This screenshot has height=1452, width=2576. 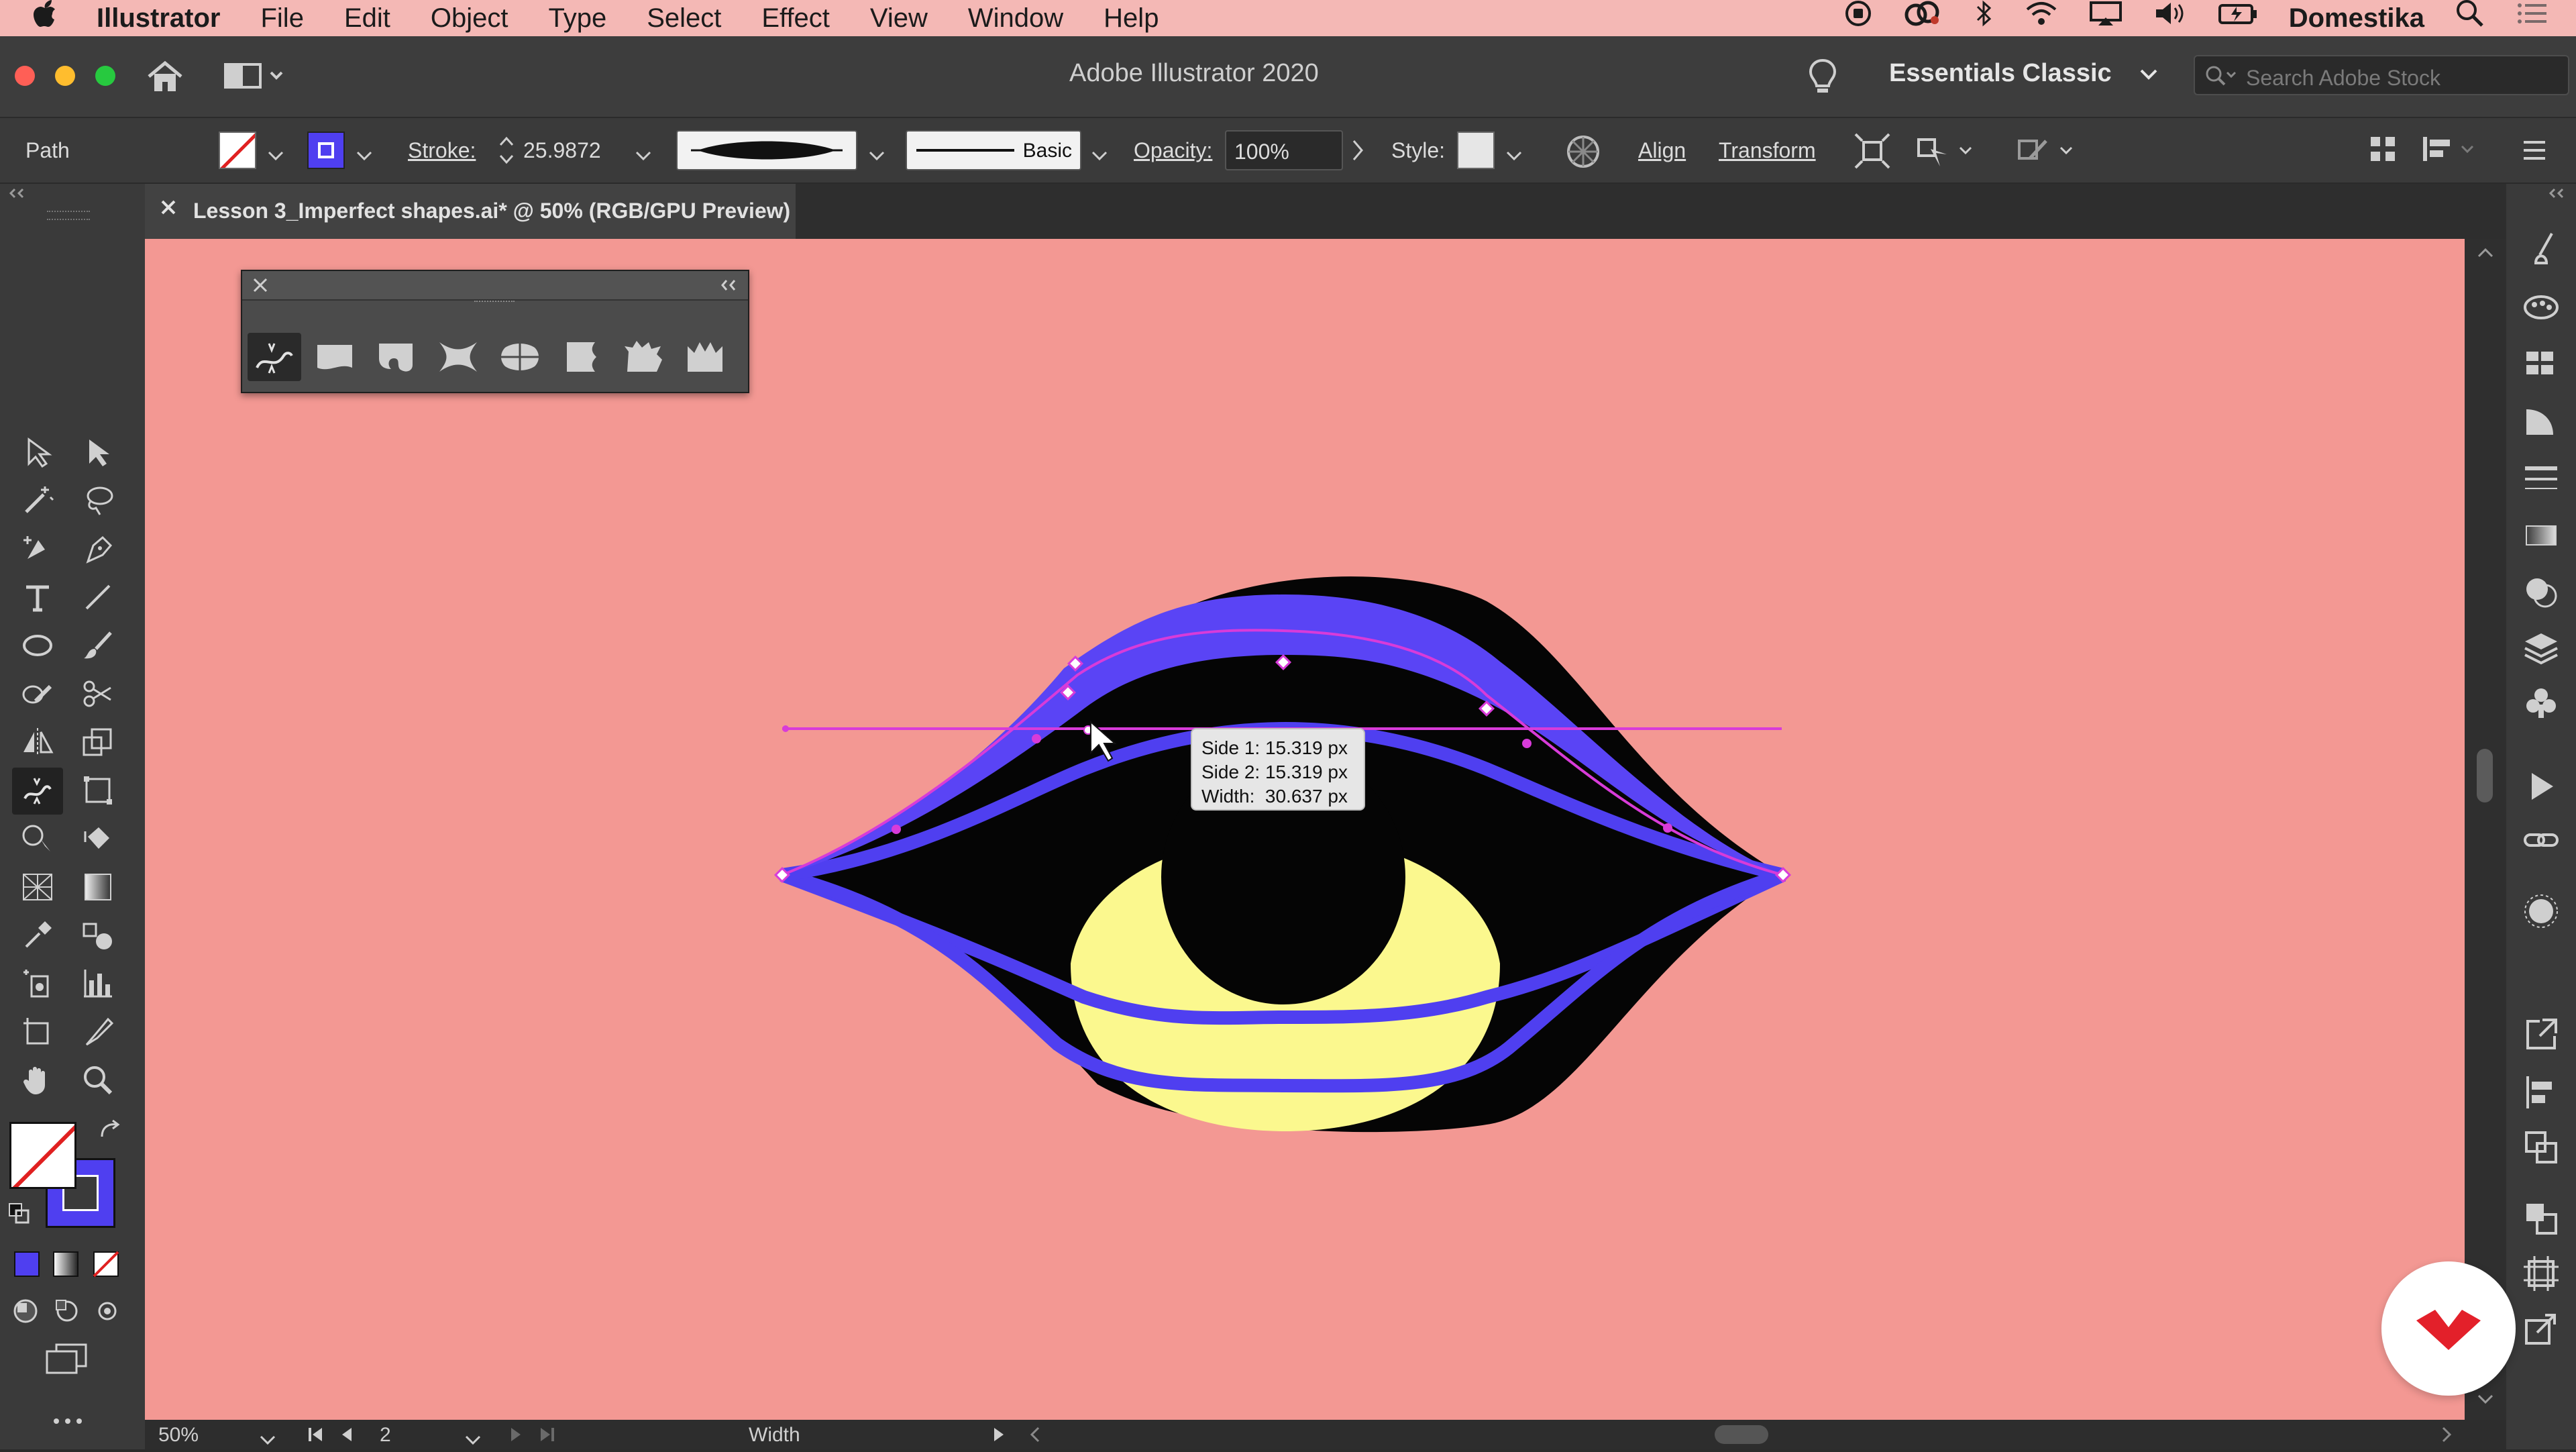 What do you see at coordinates (728, 287) in the screenshot?
I see `collapse-panel-icon` at bounding box center [728, 287].